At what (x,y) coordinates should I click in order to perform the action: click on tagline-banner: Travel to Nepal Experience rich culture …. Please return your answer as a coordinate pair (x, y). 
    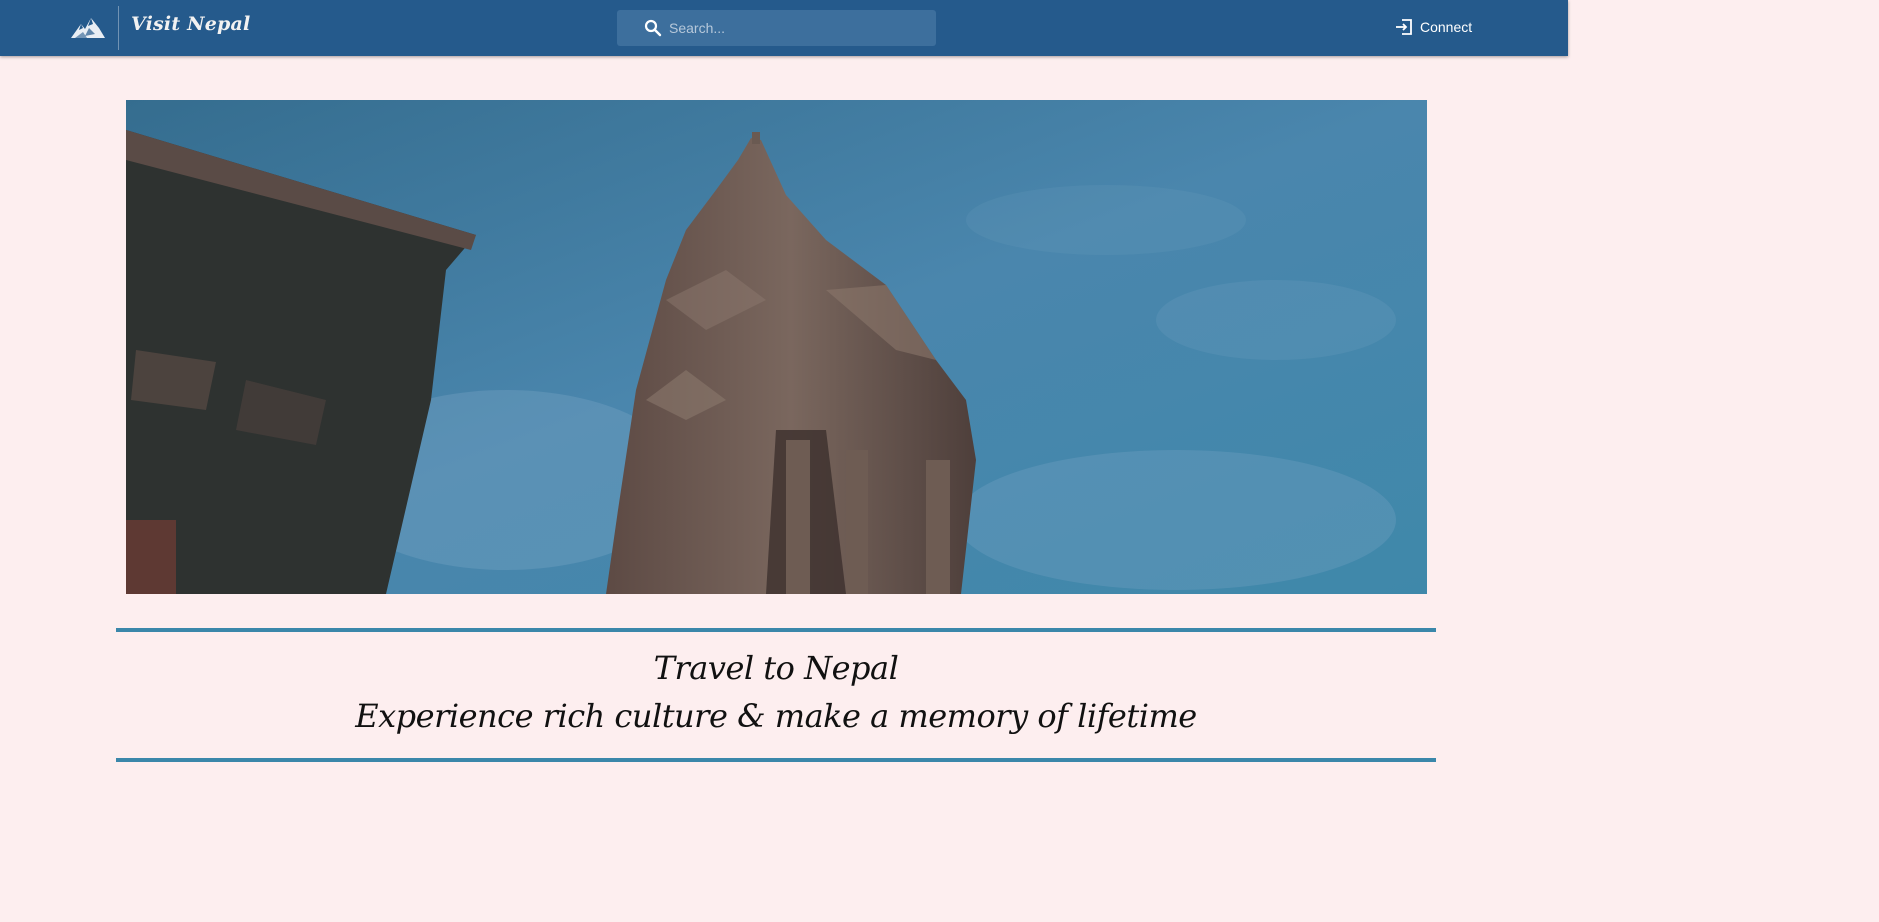
    Looking at the image, I should click on (776, 695).